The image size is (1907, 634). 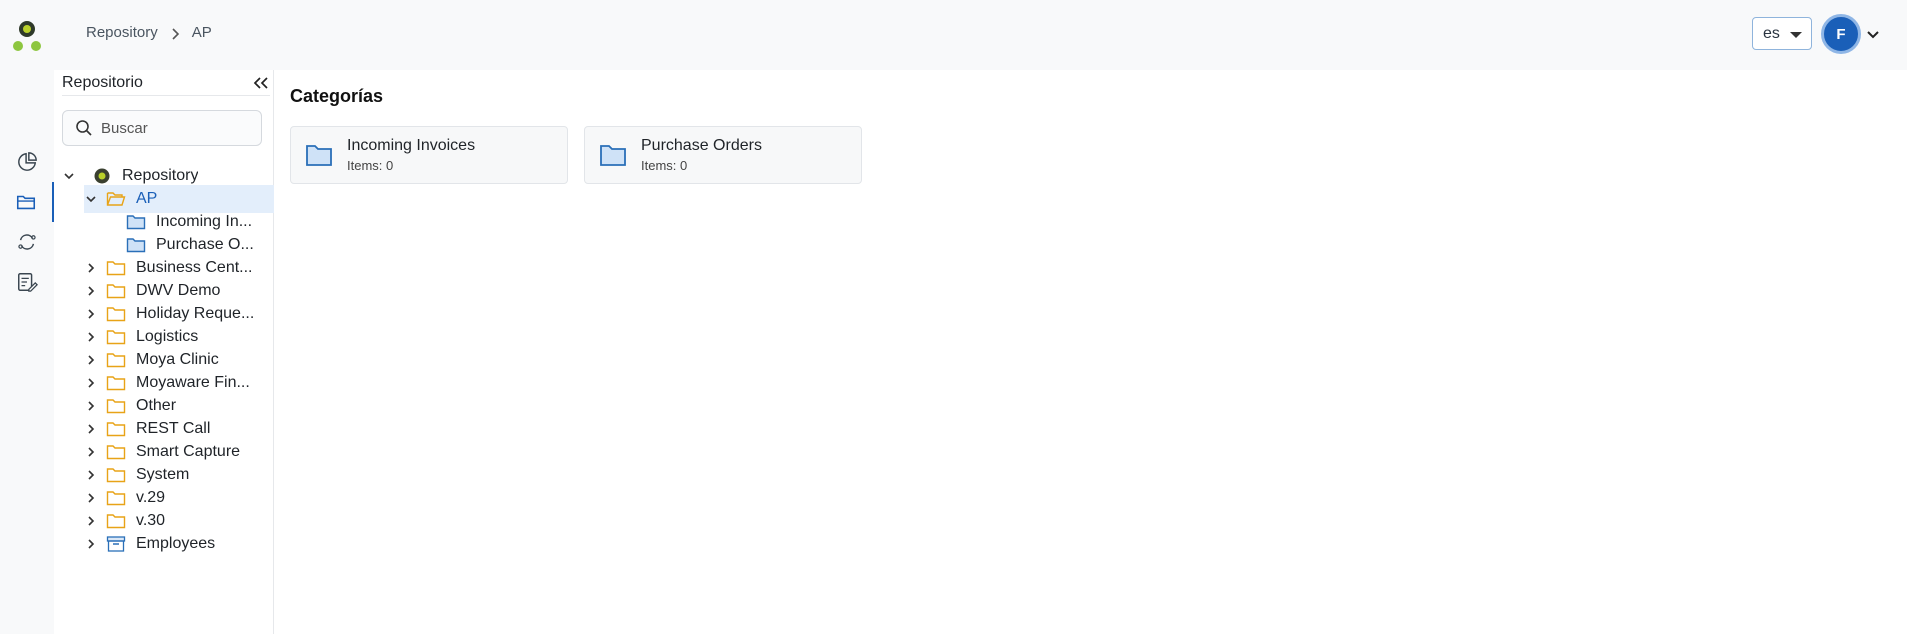 What do you see at coordinates (188, 451) in the screenshot?
I see `tree-node-label: Smart Capture` at bounding box center [188, 451].